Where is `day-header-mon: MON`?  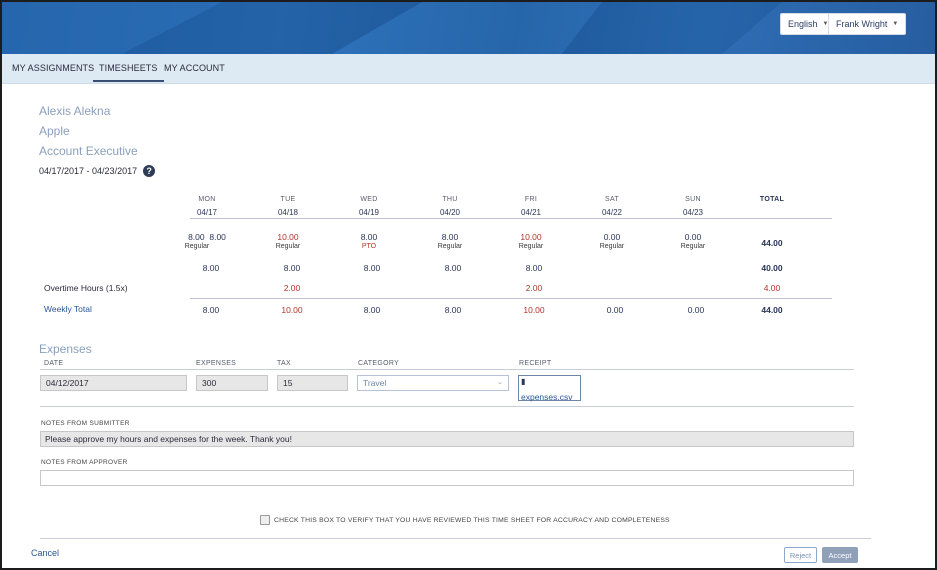
day-header-mon: MON is located at coordinates (207, 199).